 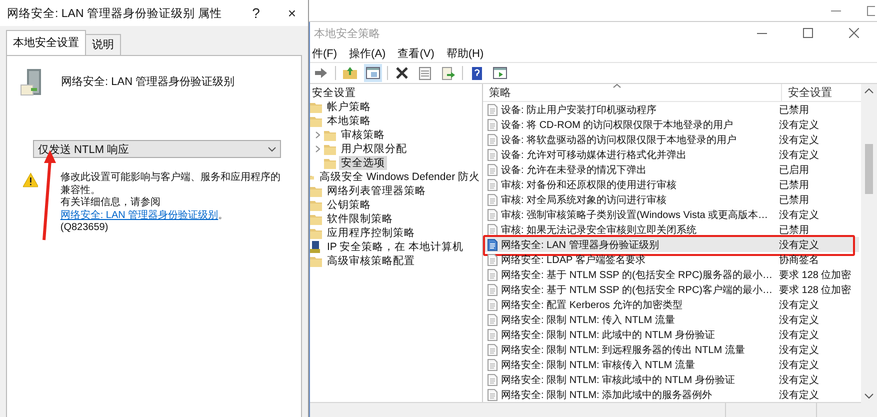 What do you see at coordinates (157, 149) in the screenshot?
I see `setting-dropdown: 仅发送 NTLM 响应` at bounding box center [157, 149].